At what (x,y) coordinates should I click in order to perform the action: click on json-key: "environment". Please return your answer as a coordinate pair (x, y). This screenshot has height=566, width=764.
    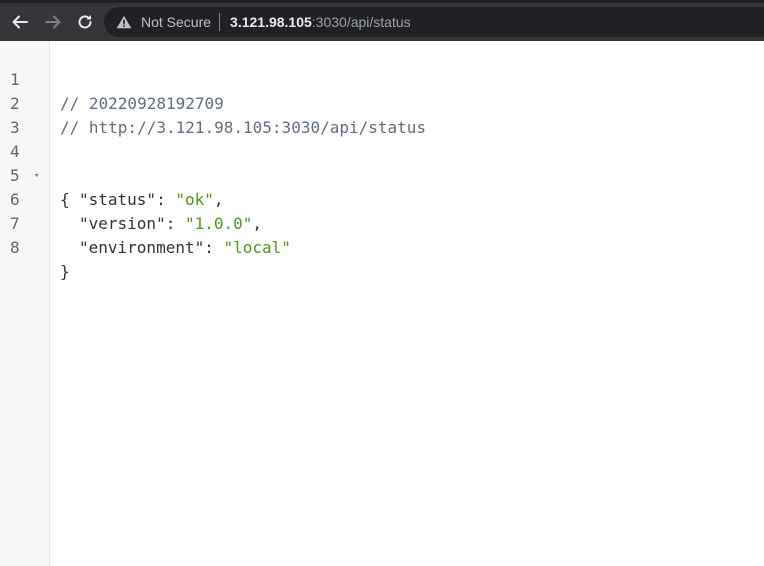
    Looking at the image, I should click on (142, 247).